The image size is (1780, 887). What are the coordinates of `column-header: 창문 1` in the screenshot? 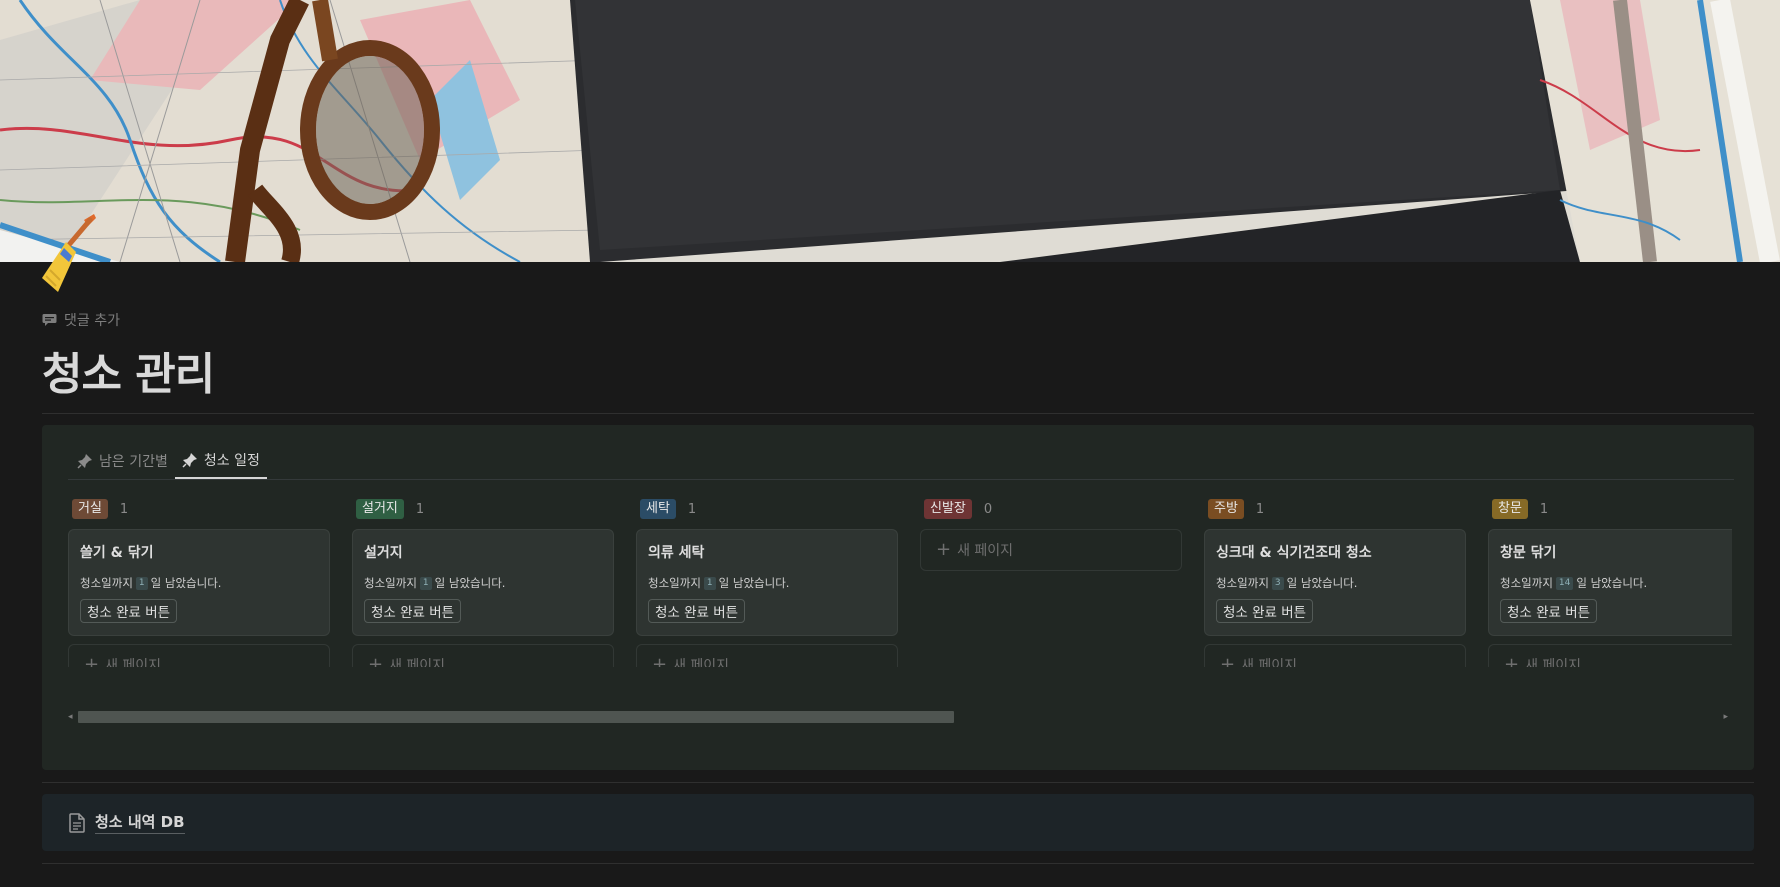 It's located at (1612, 509).